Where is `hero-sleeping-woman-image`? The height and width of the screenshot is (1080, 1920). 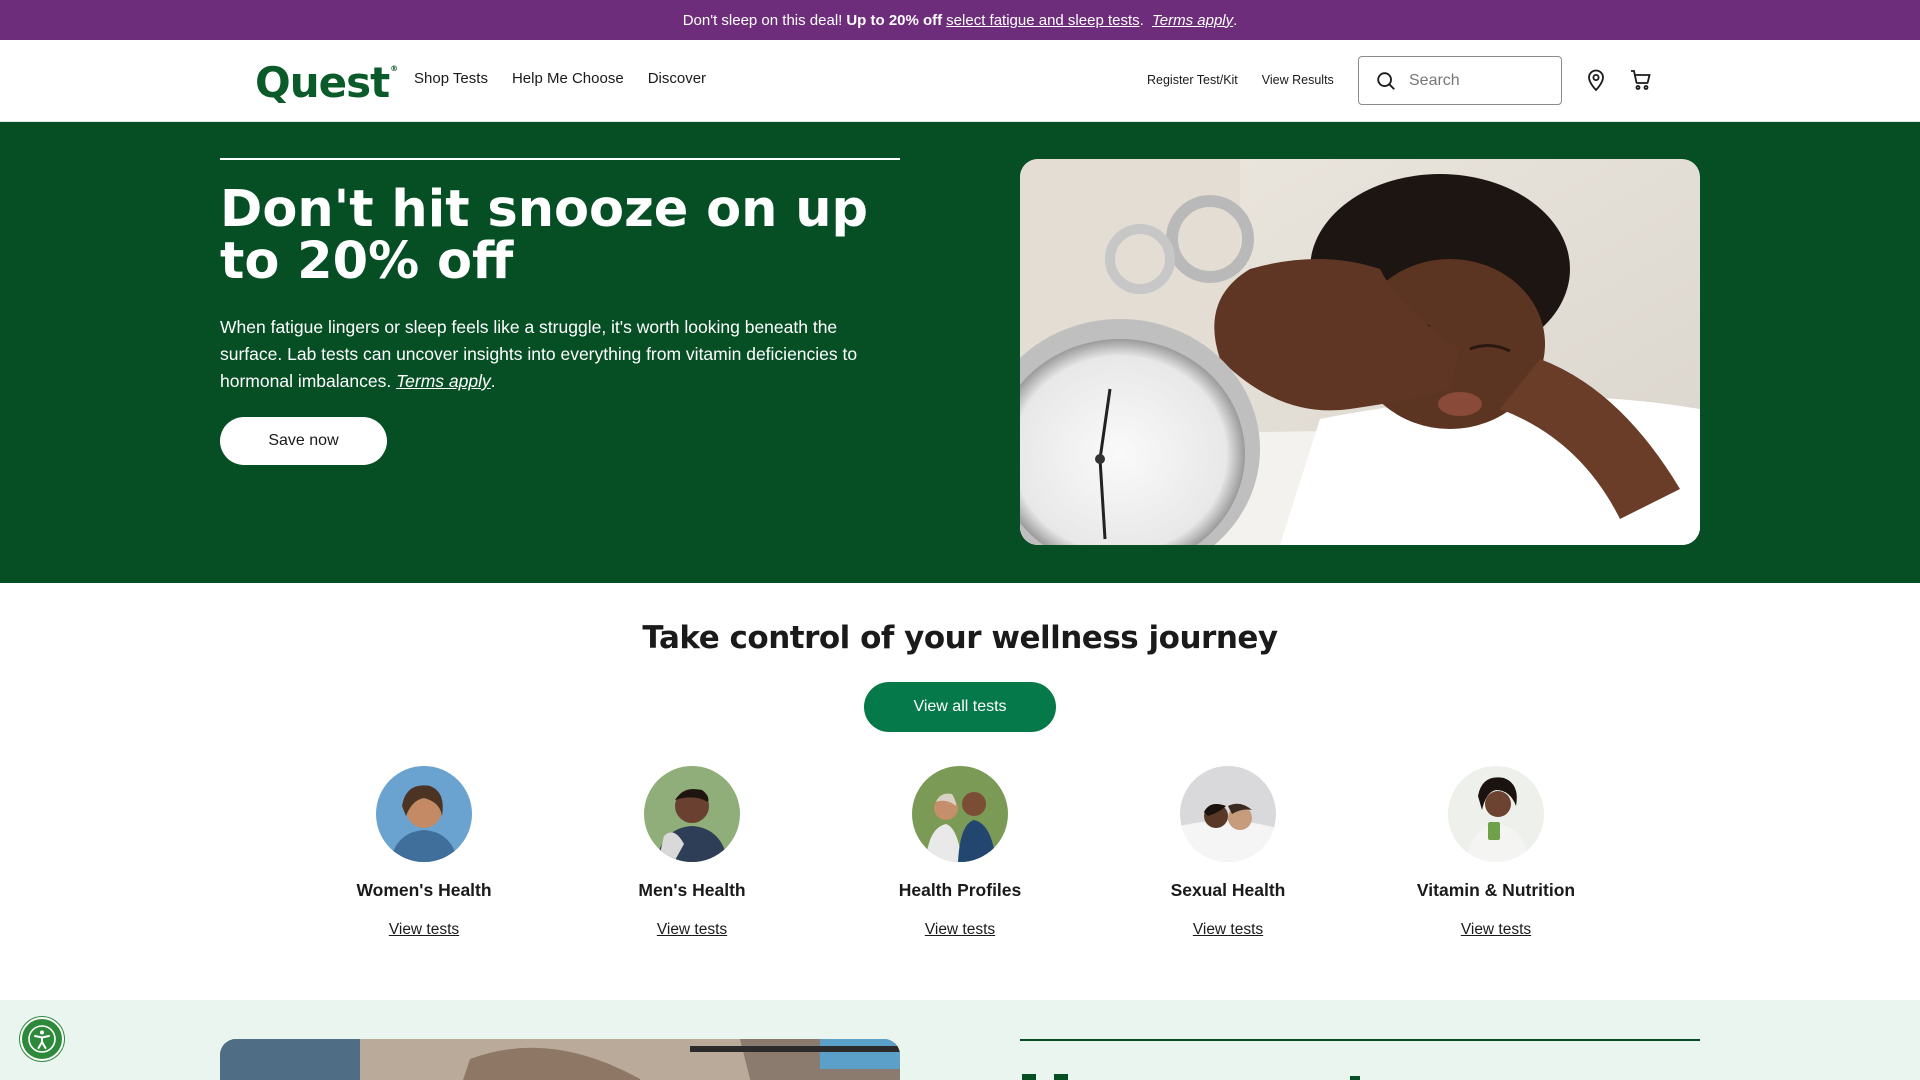
hero-sleeping-woman-image is located at coordinates (1360, 352).